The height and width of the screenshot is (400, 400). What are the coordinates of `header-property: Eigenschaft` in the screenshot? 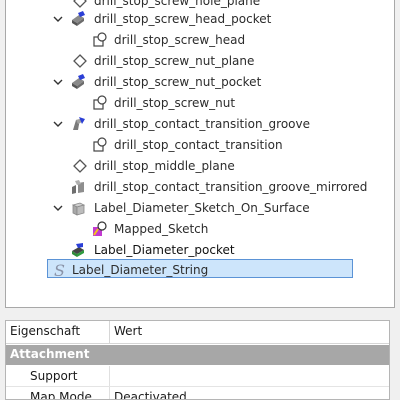 It's located at (45, 331).